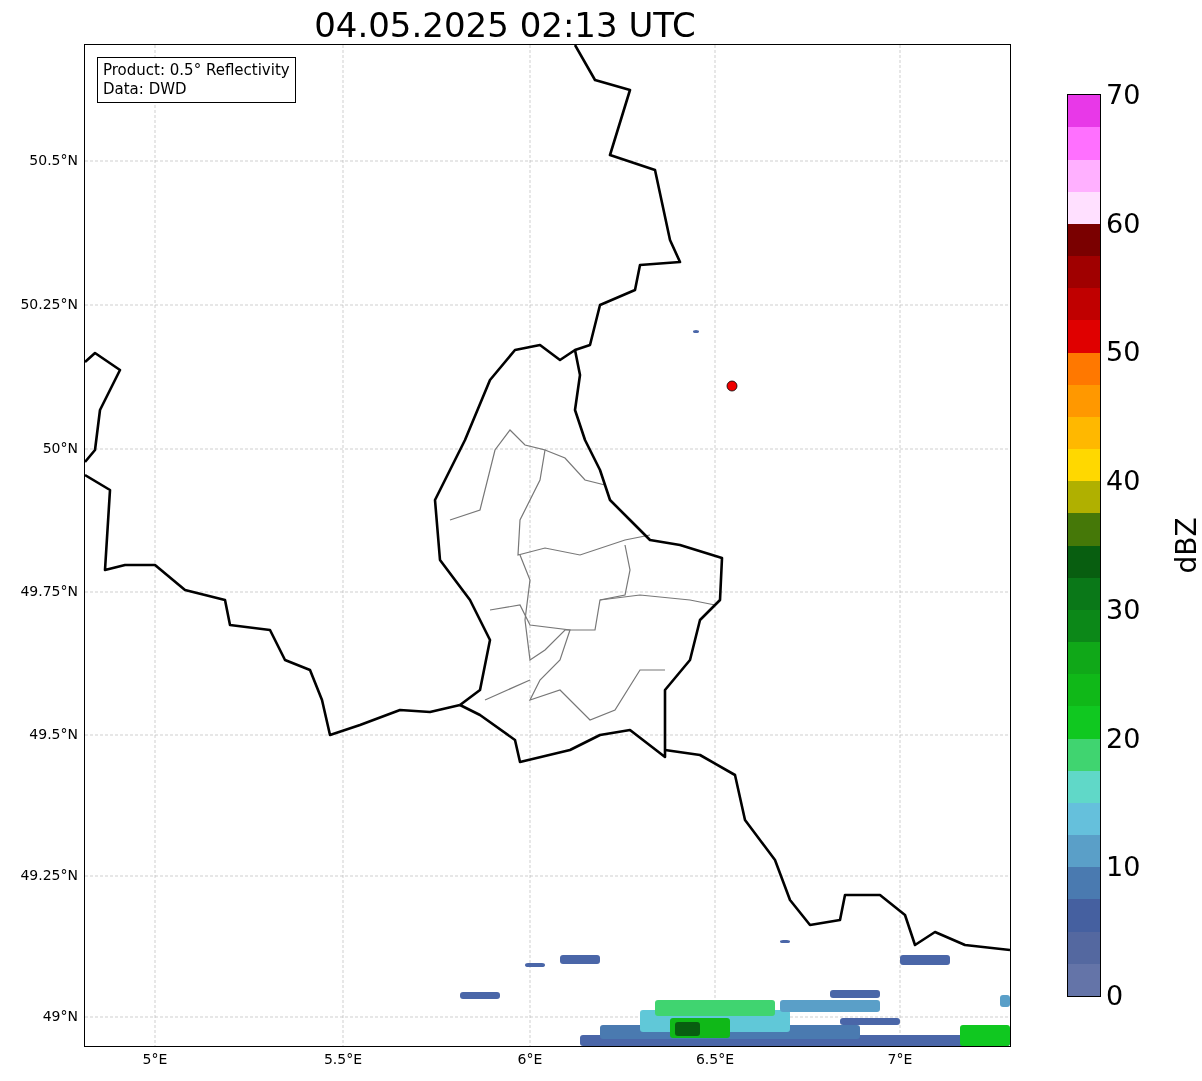 Image resolution: width=1202 pixels, height=1081 pixels. I want to click on scale-tick-label: 0, so click(1115, 996).